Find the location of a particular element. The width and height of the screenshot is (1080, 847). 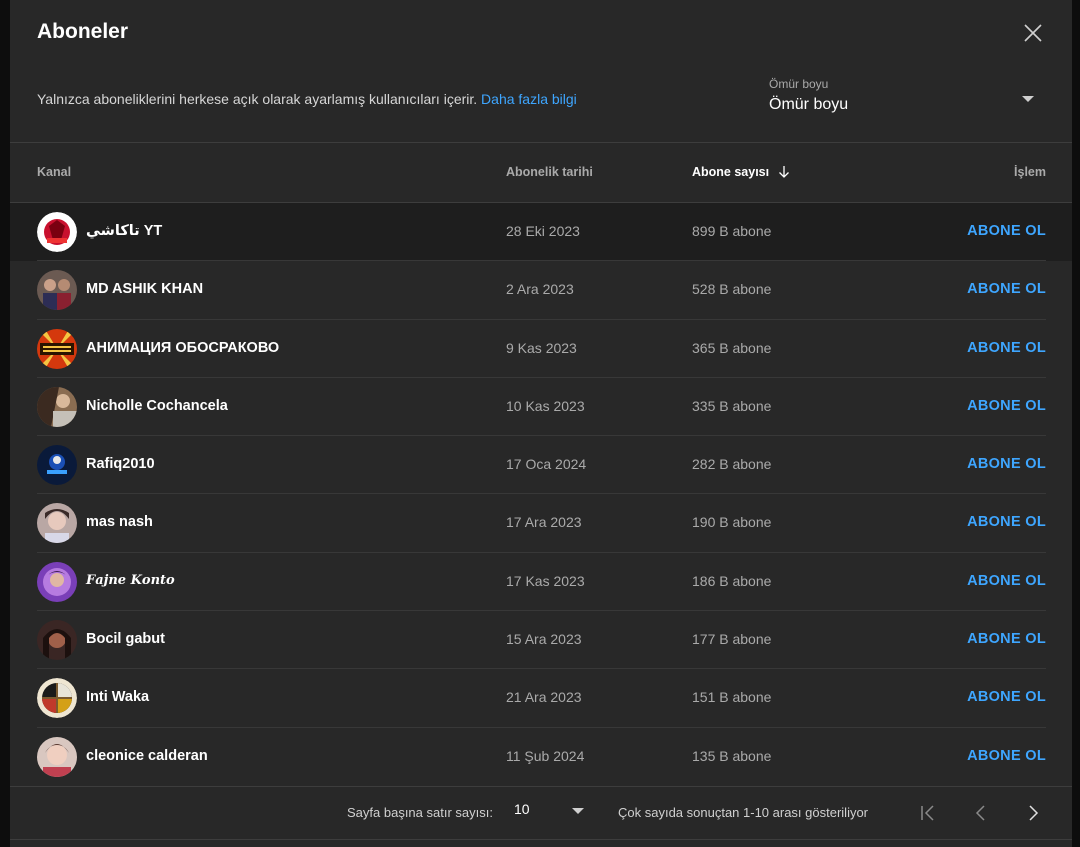

rows-per-page-label: Sayfa başına satır sayısı: is located at coordinates (420, 812).